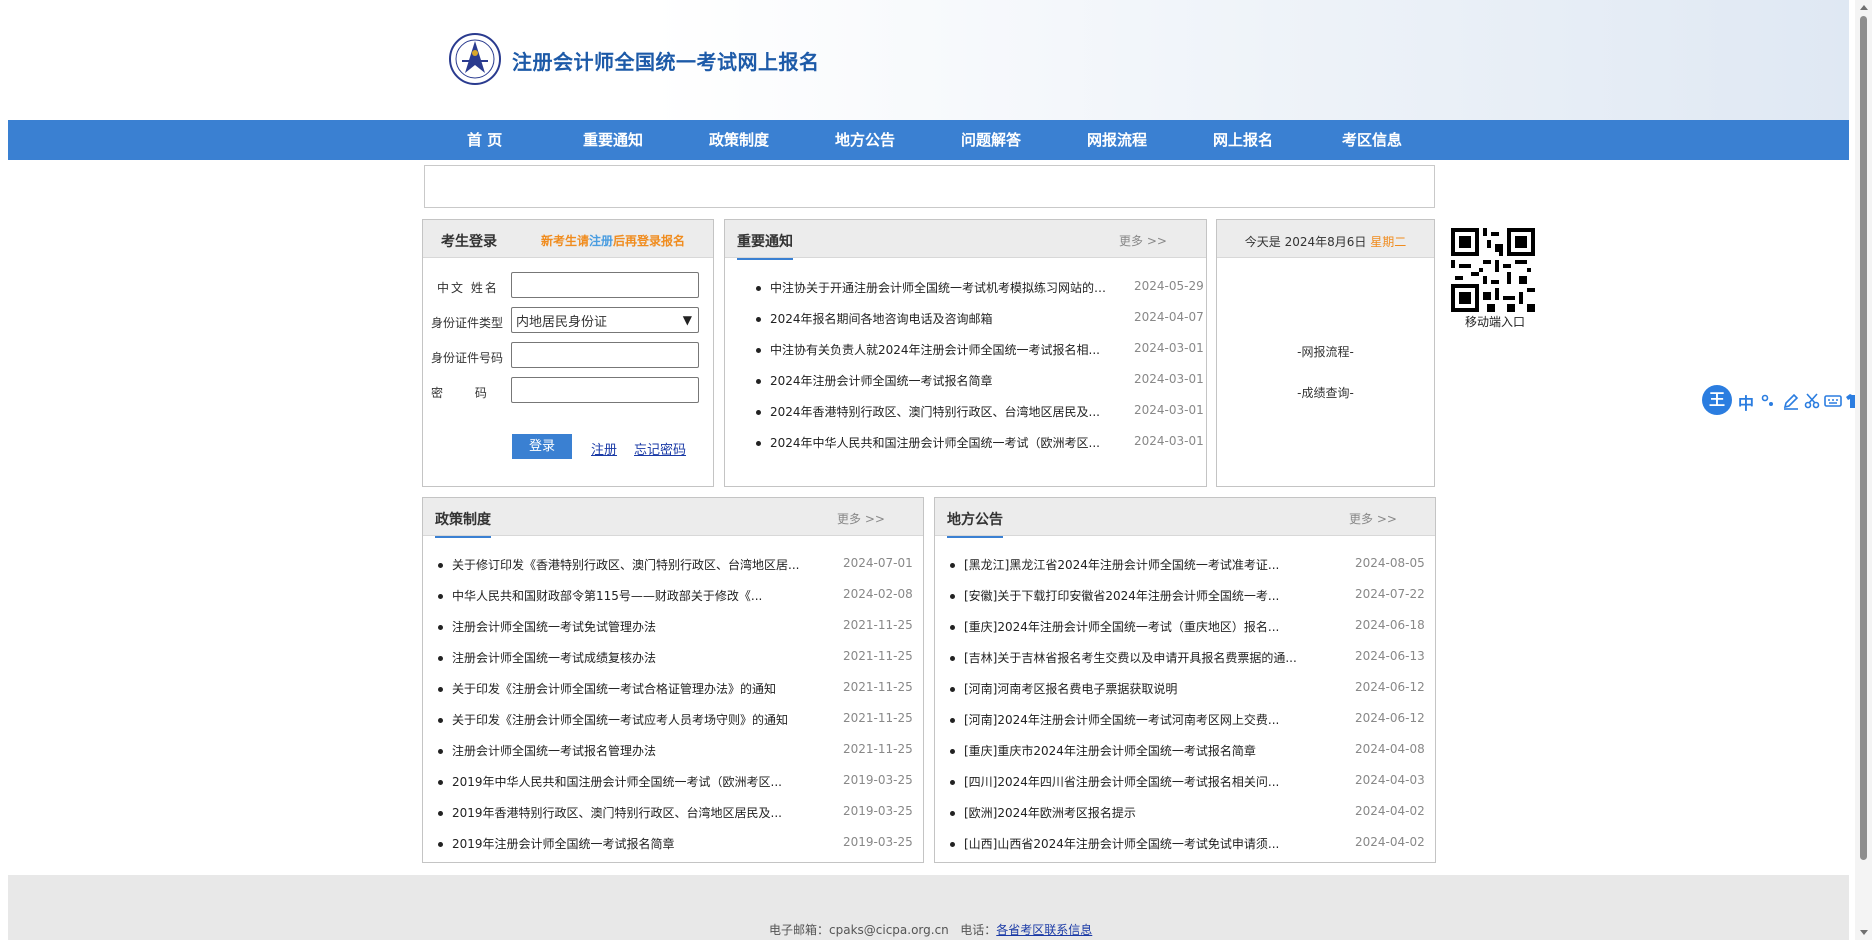 The height and width of the screenshot is (940, 1872). I want to click on list-item: 2024年报名期间各地咨询电话及咨询邮箱 2024-04-07, so click(980, 322).